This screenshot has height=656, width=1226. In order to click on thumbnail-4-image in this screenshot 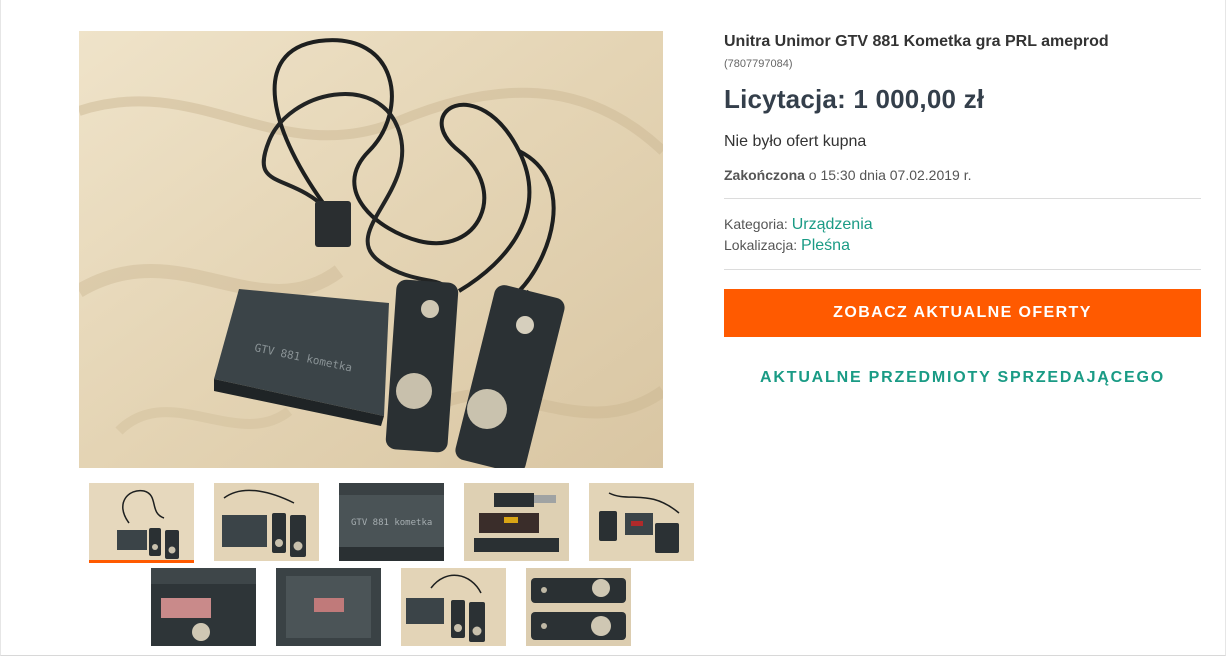, I will do `click(516, 522)`.